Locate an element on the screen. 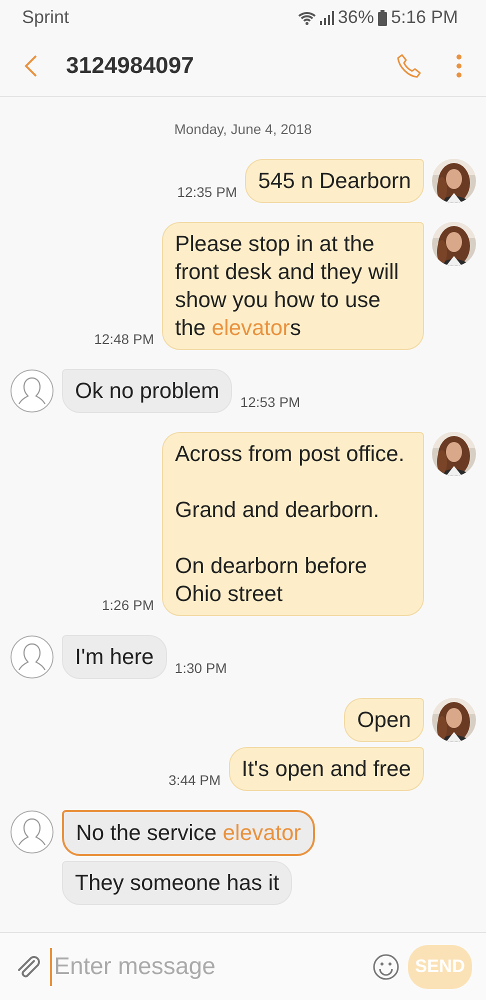  date-divider: Monday, June 4, 2018 is located at coordinates (243, 129).